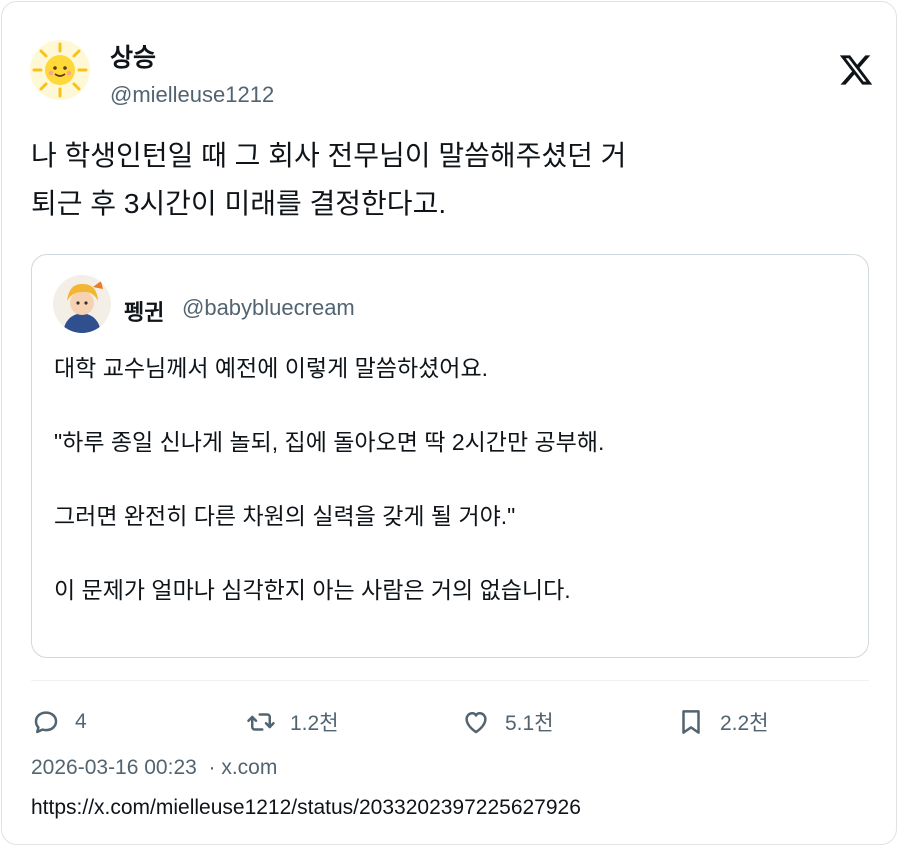 This screenshot has height=848, width=900. Describe the element at coordinates (271, 368) in the screenshot. I see `quote-paragraph: 대학 교수님께서 예전에 이렇게 말씀하셨어요.` at that location.